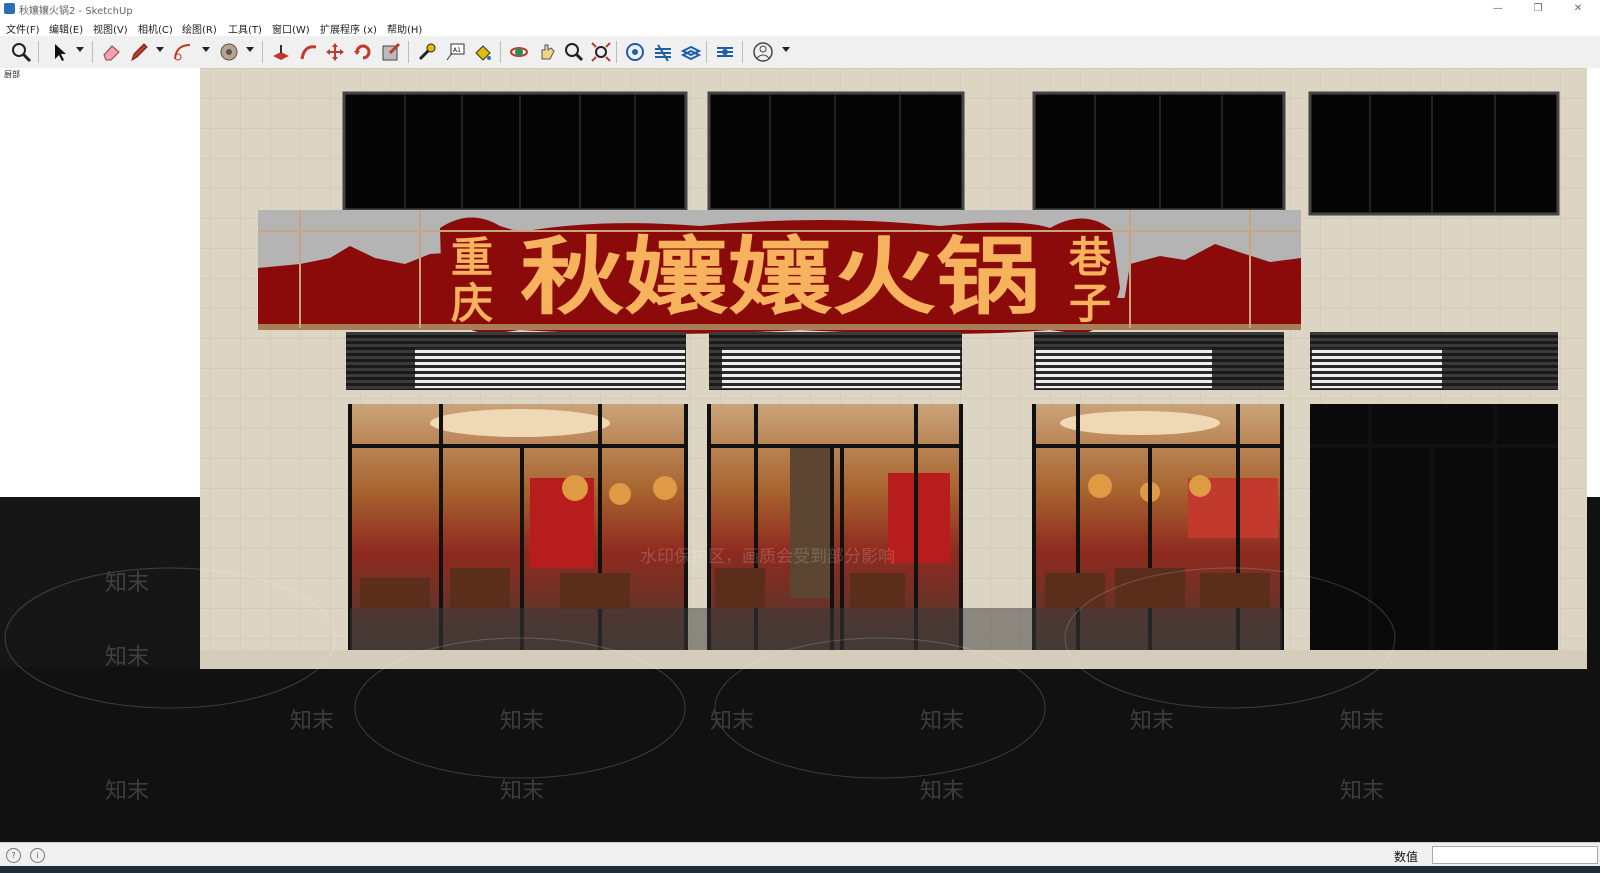 This screenshot has width=1600, height=873. I want to click on menu-extensions: 扩展程序 (x), so click(348, 28).